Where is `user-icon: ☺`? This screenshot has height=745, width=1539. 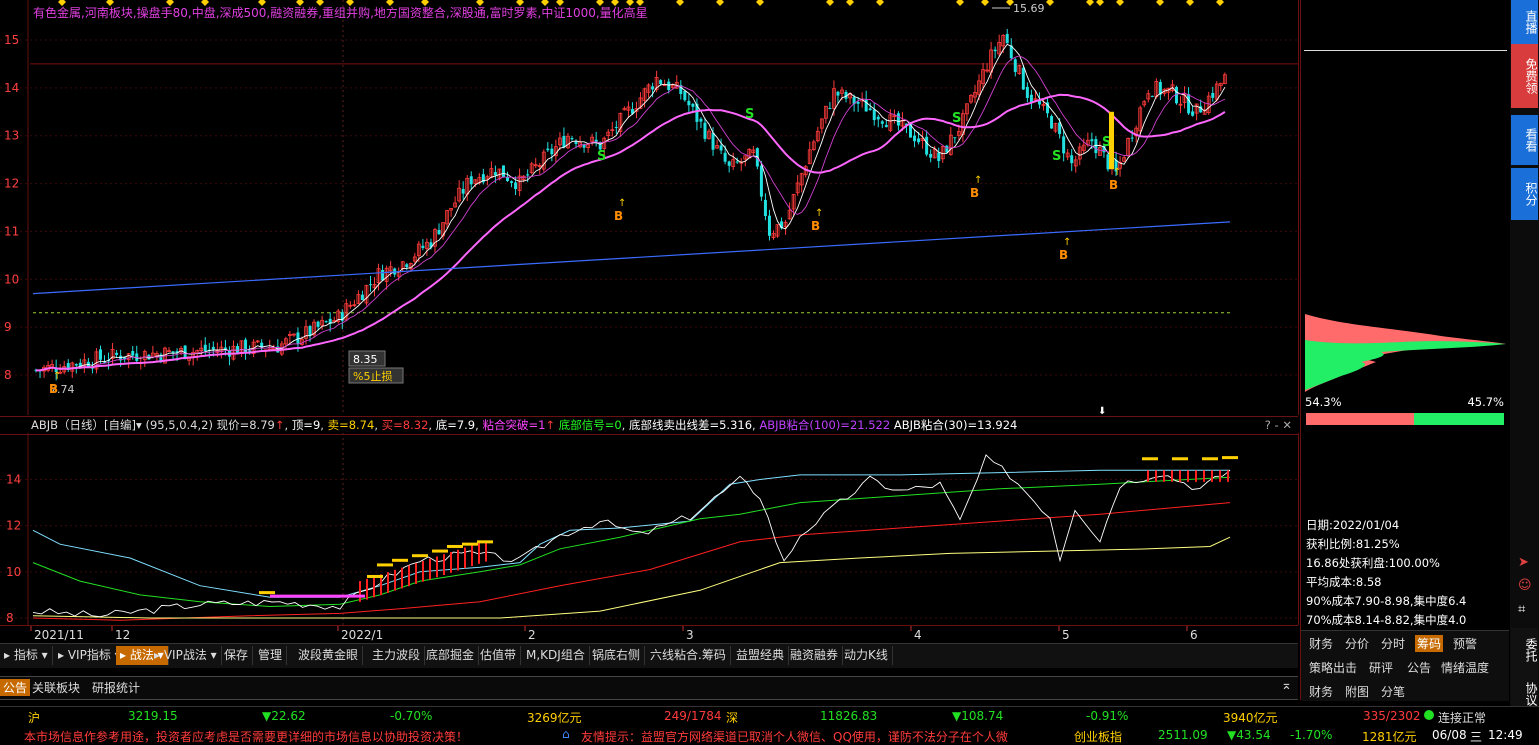 user-icon: ☺ is located at coordinates (1525, 585).